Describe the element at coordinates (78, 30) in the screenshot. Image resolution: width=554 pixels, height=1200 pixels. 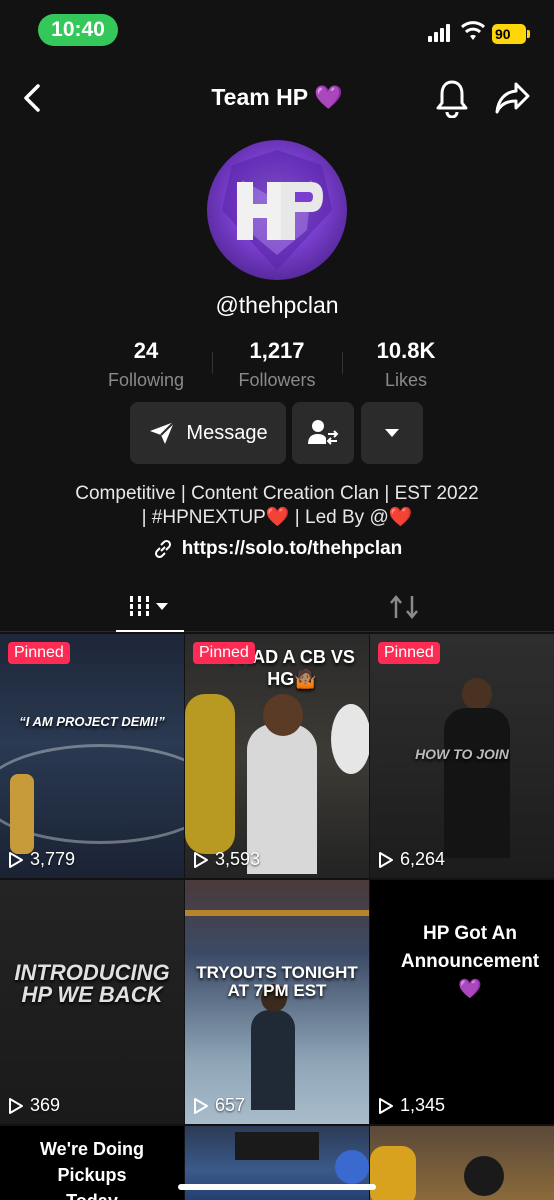
I see `status-time: 10:40` at that location.